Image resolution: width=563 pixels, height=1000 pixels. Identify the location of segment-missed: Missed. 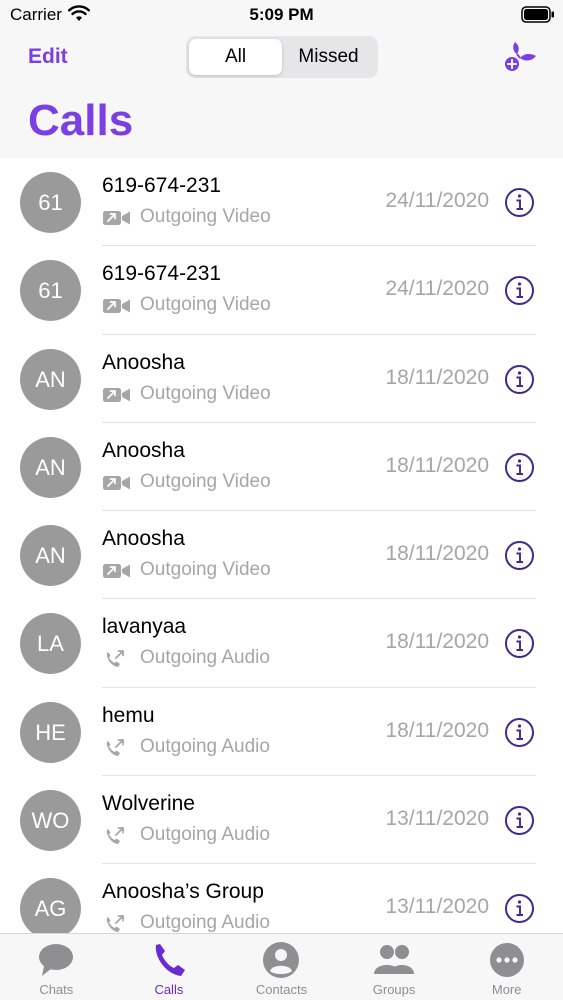
(328, 57).